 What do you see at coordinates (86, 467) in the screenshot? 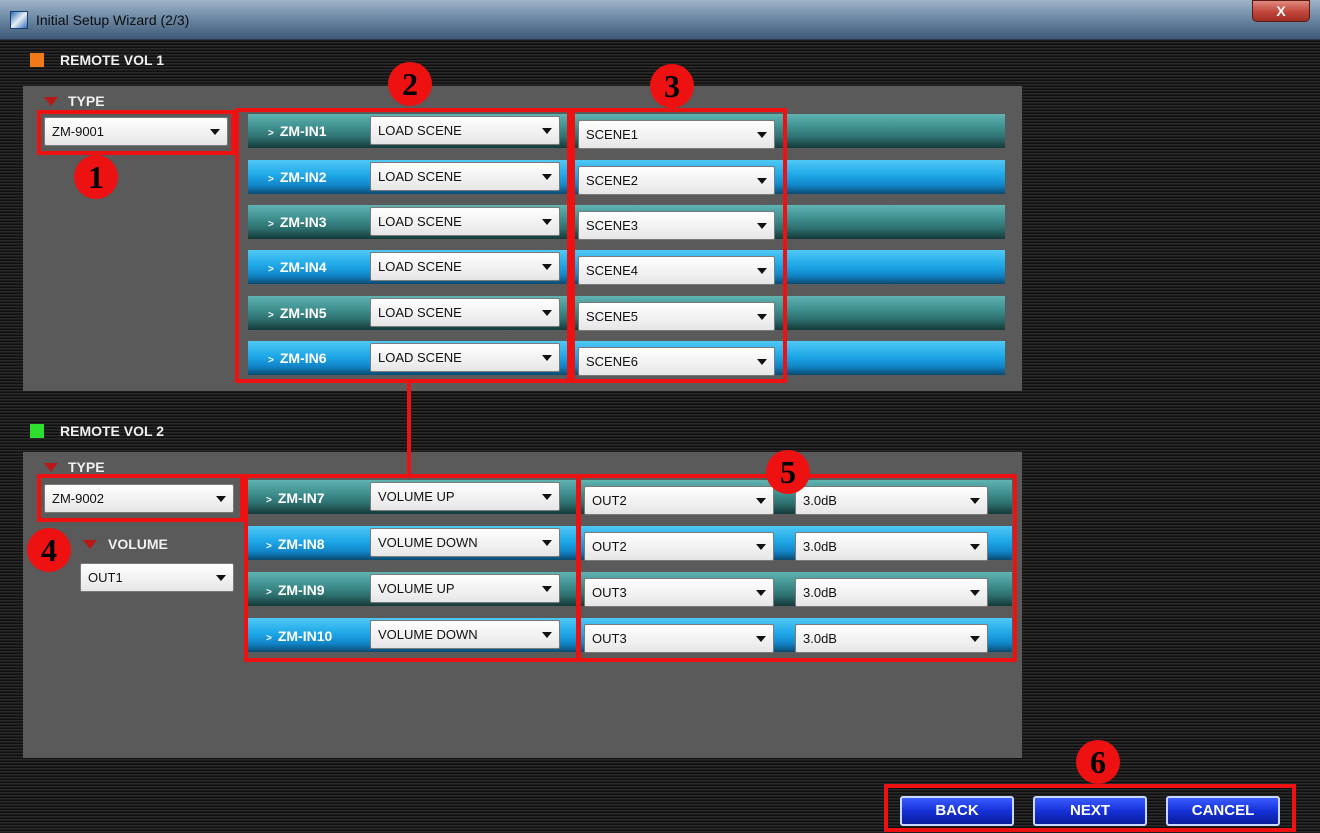
I see `type-label-2: TYPE` at bounding box center [86, 467].